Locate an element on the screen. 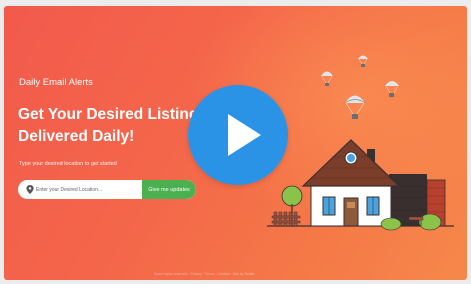 The width and height of the screenshot is (471, 284). fence is located at coordinates (286, 219).